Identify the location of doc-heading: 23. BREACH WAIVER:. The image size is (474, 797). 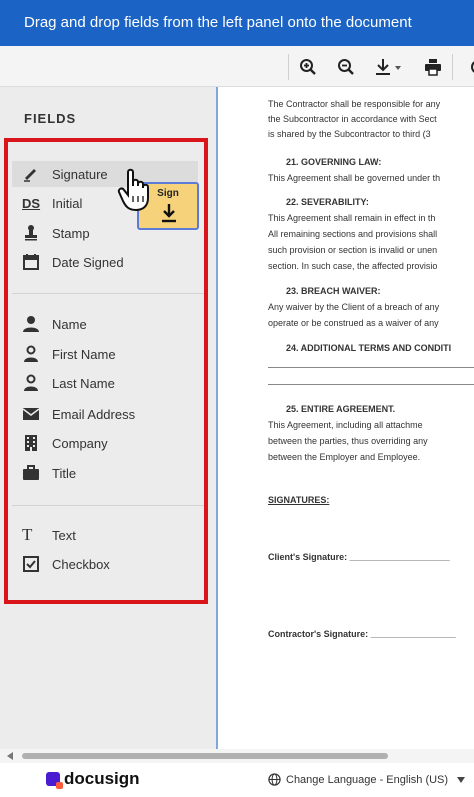
(333, 291).